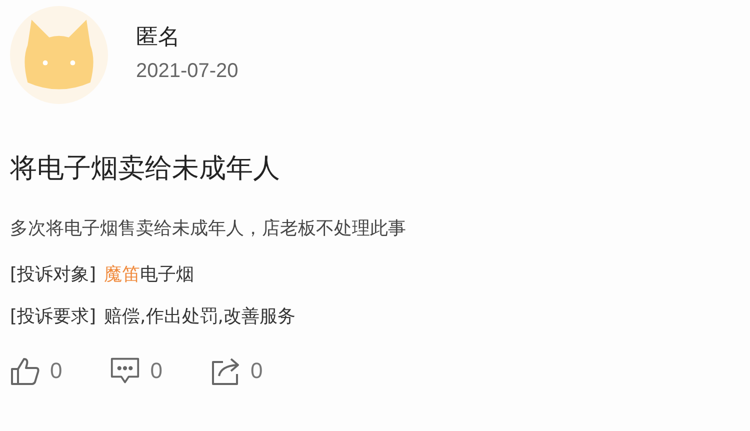 This screenshot has height=431, width=750. I want to click on complaint-description: 多次将电子烟售卖给未成年人，店老板不处理此事, so click(208, 228).